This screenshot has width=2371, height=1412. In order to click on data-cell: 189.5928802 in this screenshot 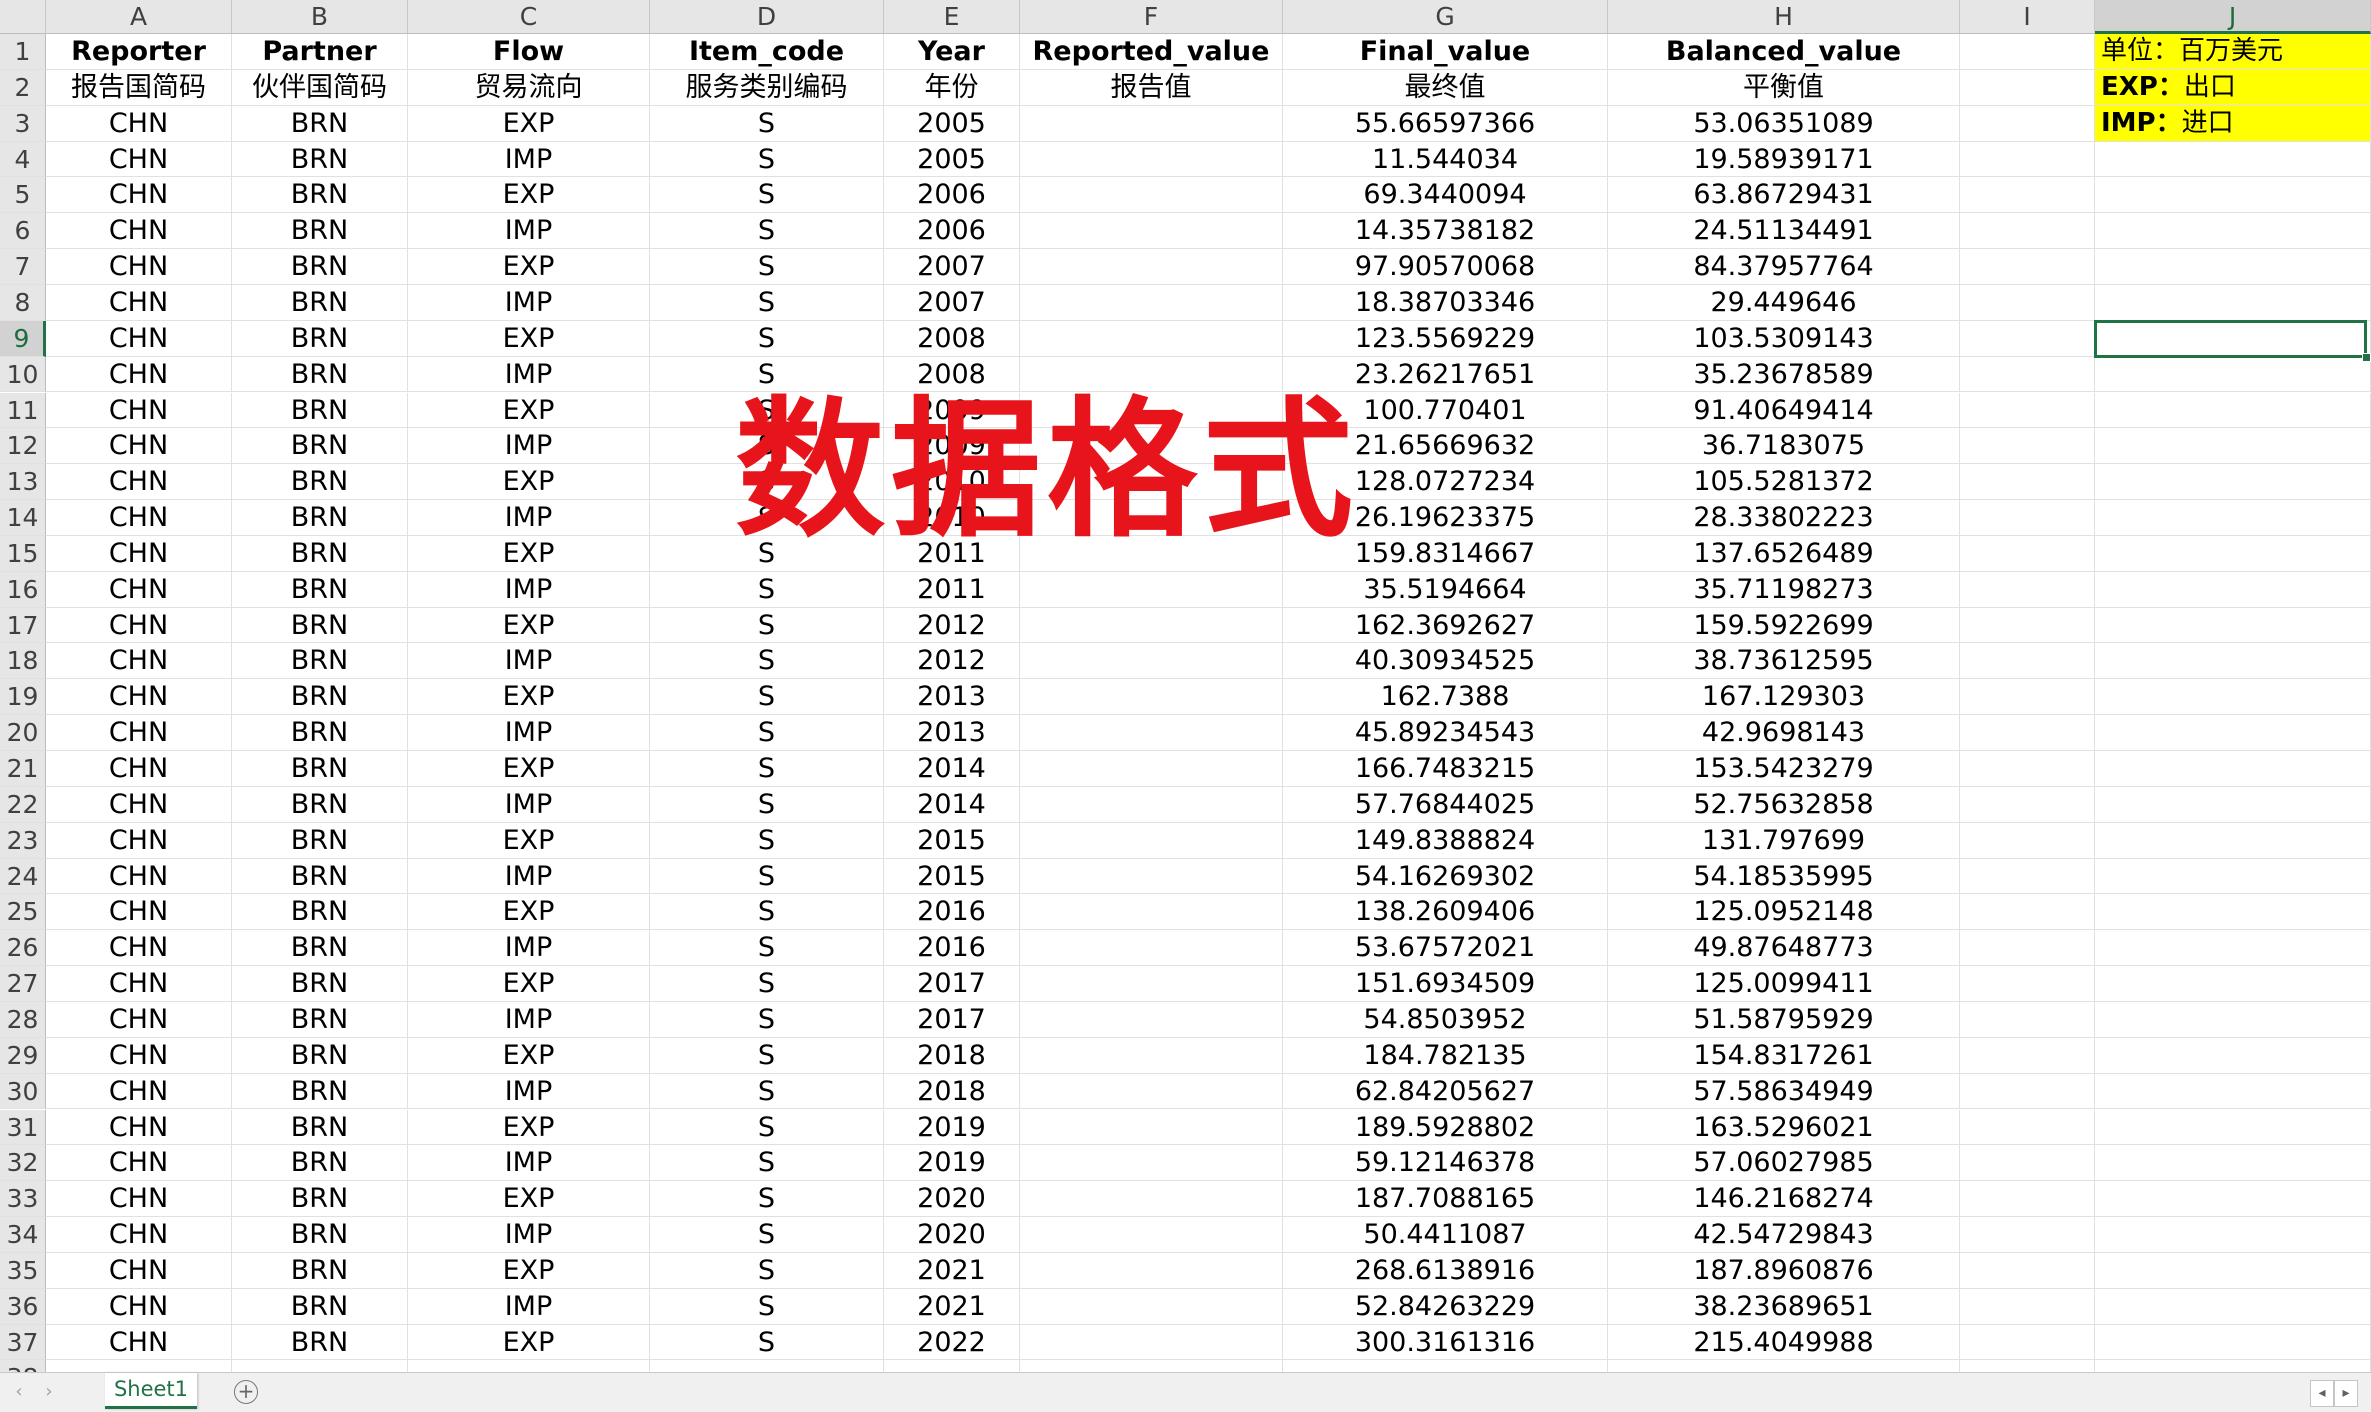, I will do `click(1445, 1127)`.